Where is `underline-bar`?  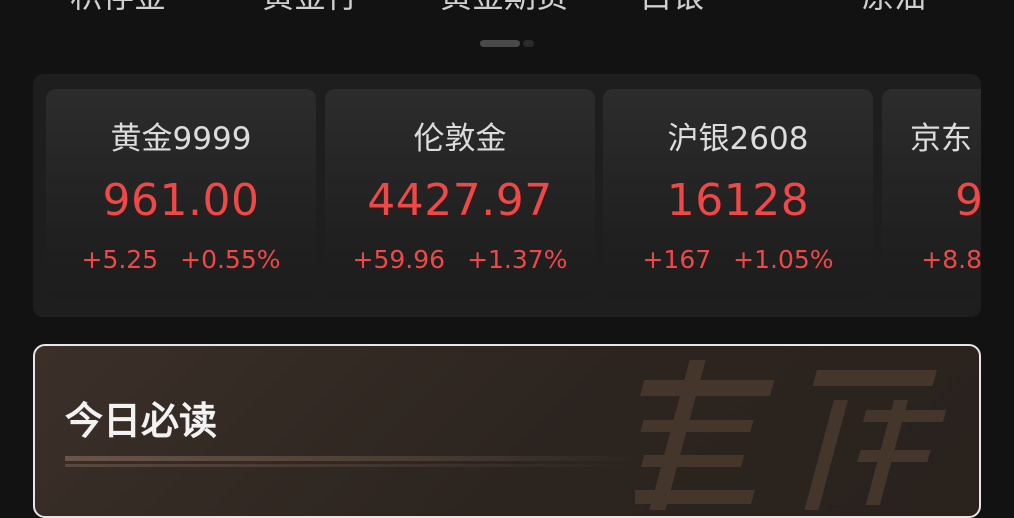 underline-bar is located at coordinates (355, 458).